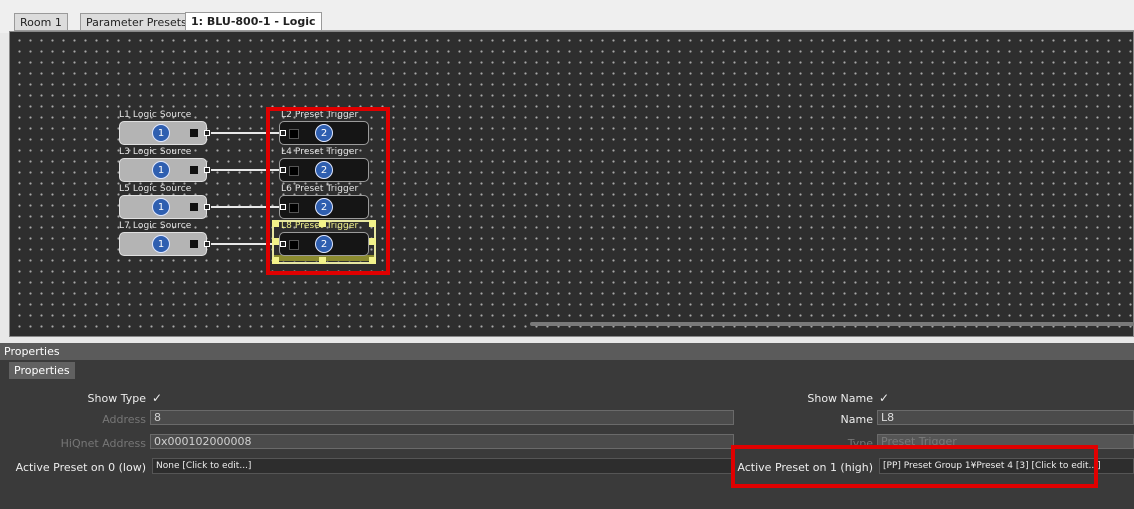 This screenshot has height=509, width=1134. What do you see at coordinates (832, 324) in the screenshot?
I see `canvas-horizontal-scrollbar` at bounding box center [832, 324].